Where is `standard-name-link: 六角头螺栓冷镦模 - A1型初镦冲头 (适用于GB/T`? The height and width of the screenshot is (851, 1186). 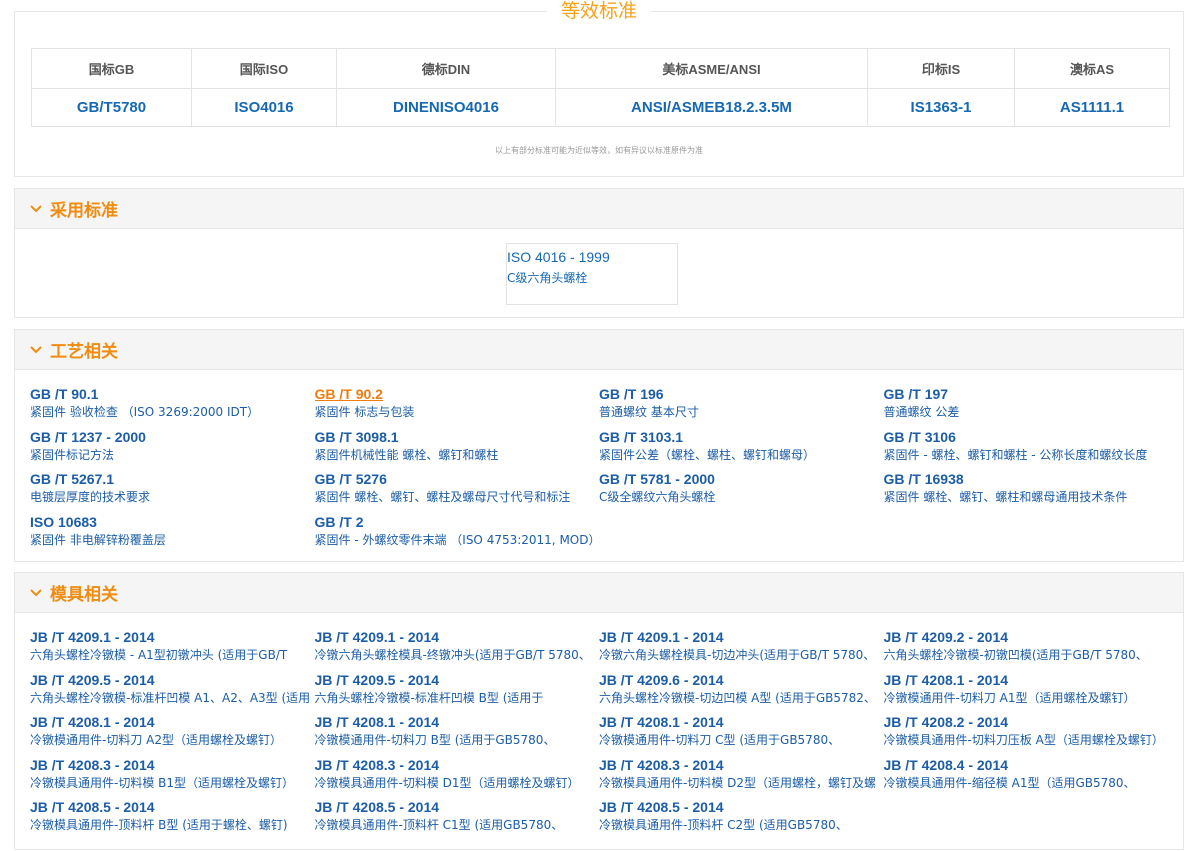
standard-name-link: 六角头螺栓冷镦模 - A1型初镦冲头 (适用于GB/T is located at coordinates (172, 655).